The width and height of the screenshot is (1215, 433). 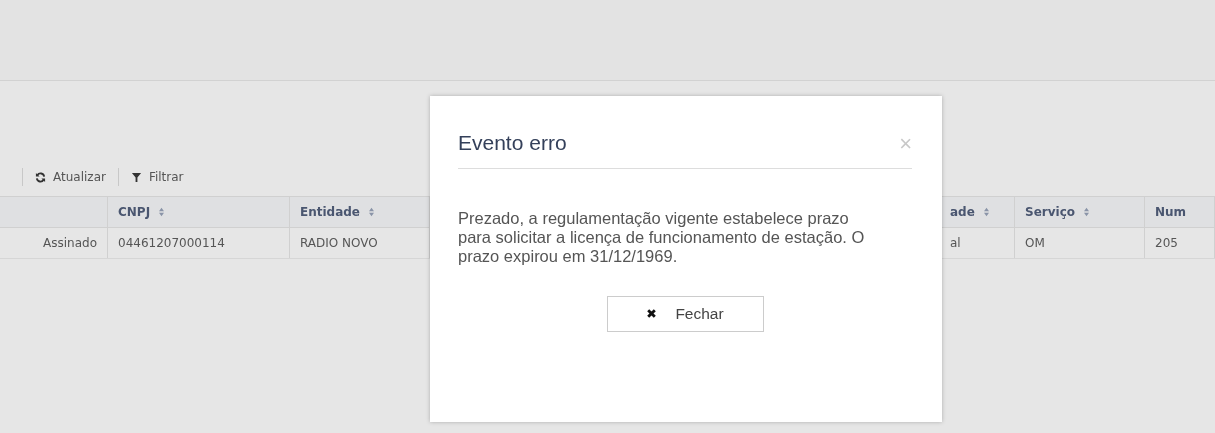 What do you see at coordinates (70, 177) in the screenshot?
I see `toolbar-button: Atualizar` at bounding box center [70, 177].